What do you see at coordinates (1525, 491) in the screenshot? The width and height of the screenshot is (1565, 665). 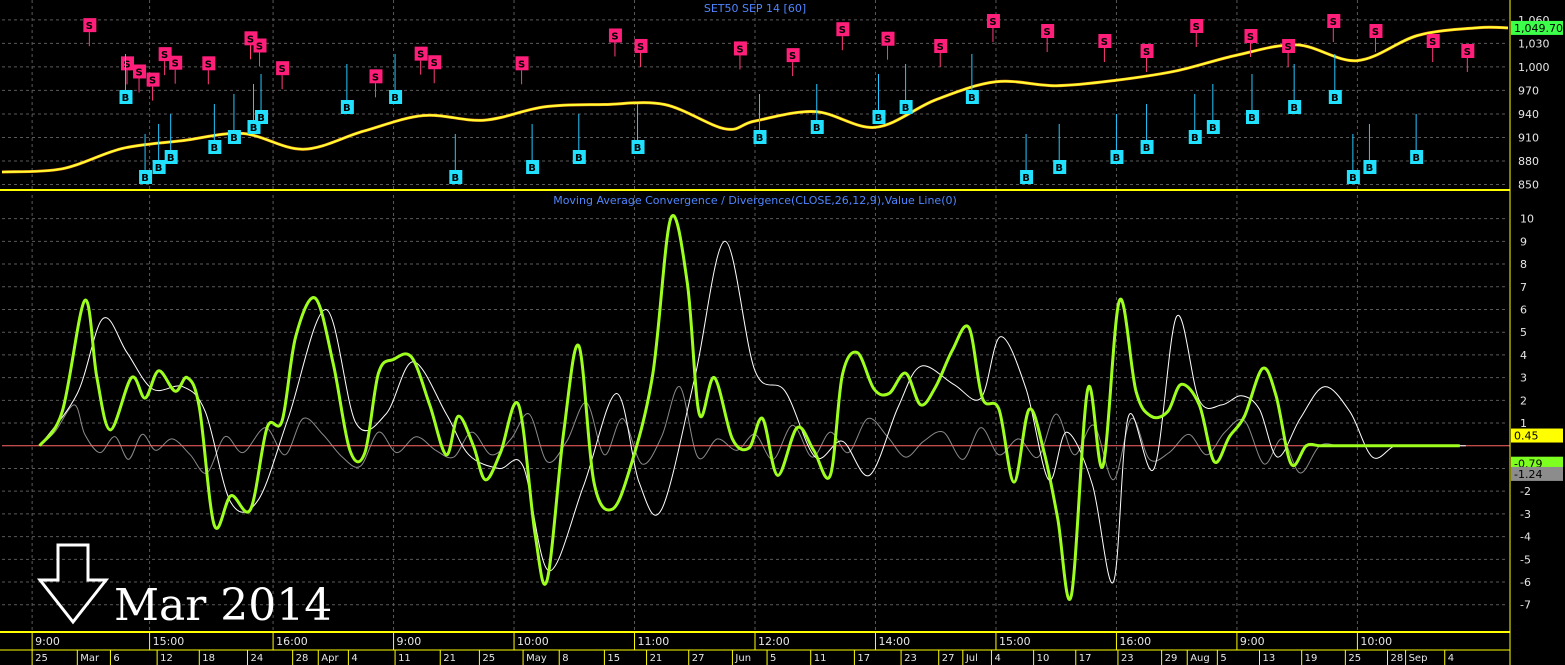 I see `macd-tick-label: -2` at bounding box center [1525, 491].